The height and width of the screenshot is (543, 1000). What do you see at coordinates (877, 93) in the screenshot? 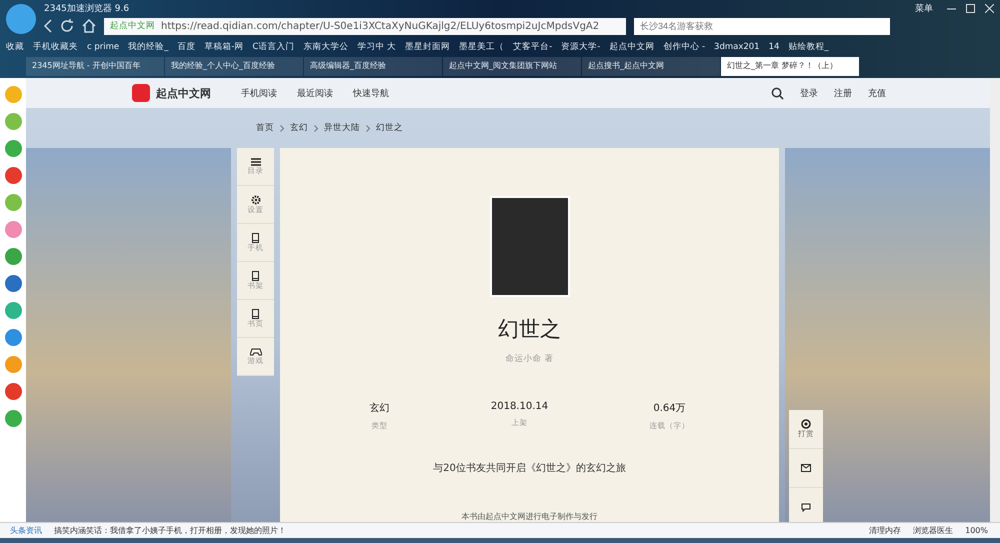
I see `header-link: 充值` at bounding box center [877, 93].